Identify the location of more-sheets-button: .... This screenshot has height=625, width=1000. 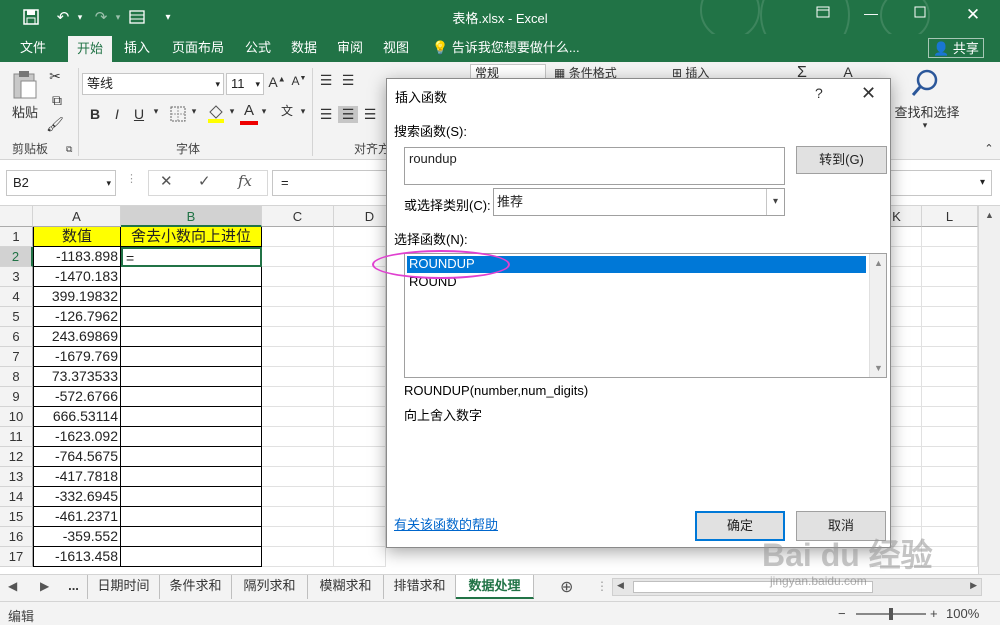
(74, 587).